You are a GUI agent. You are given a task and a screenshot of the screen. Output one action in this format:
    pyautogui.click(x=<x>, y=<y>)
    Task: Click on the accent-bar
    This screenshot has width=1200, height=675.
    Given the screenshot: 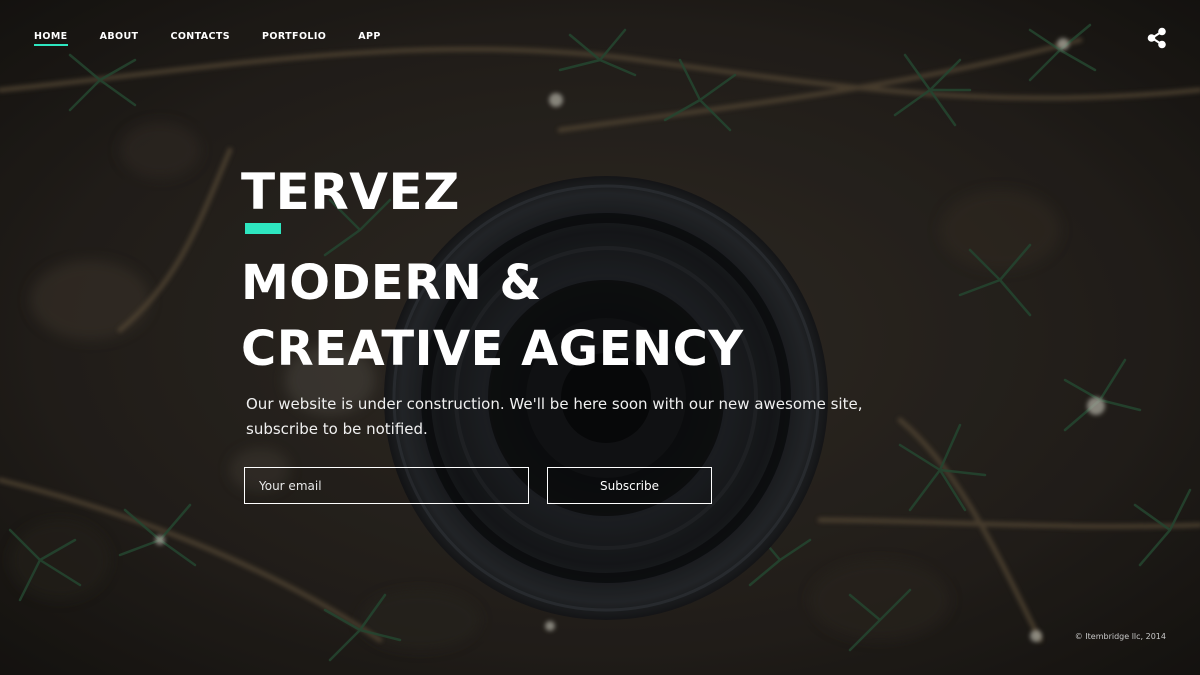 What is the action you would take?
    pyautogui.click(x=263, y=228)
    